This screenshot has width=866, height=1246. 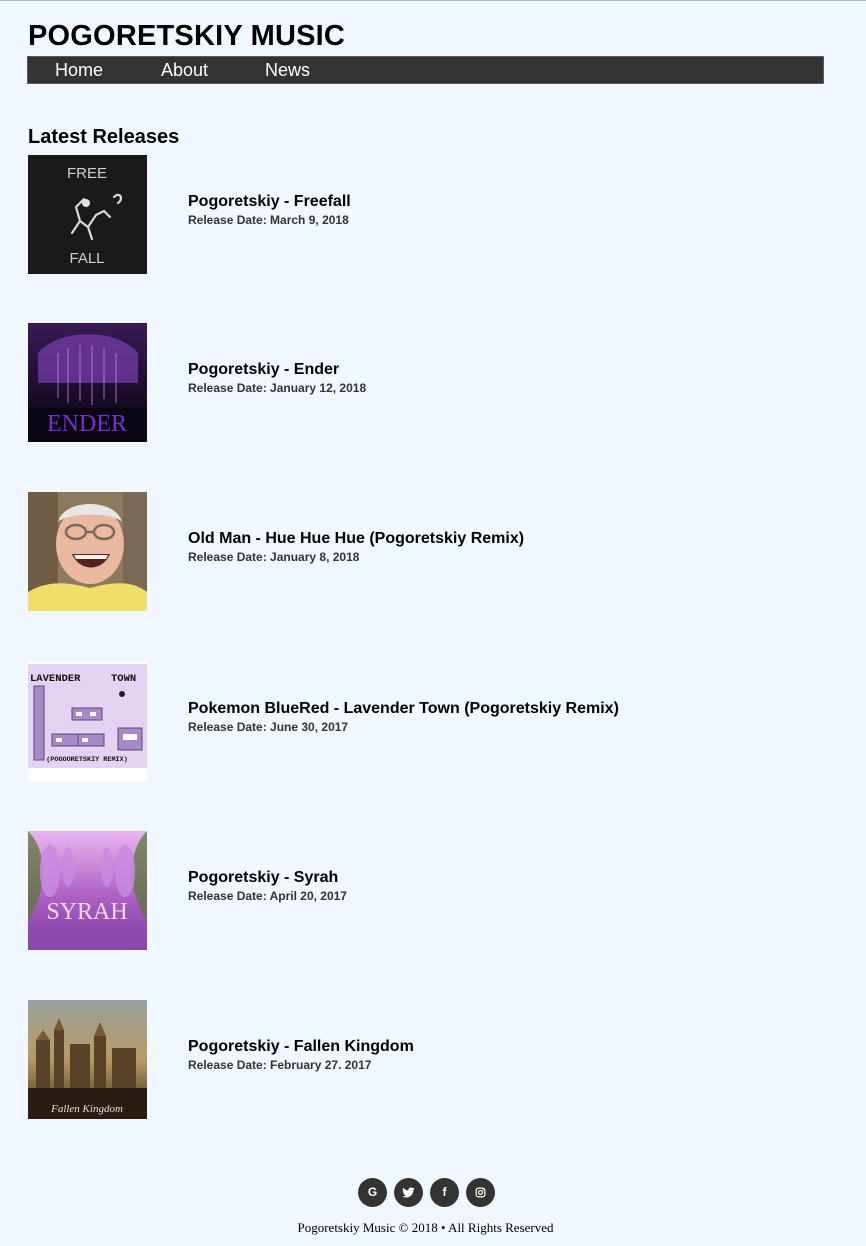 I want to click on release-date: Release Date: January 12, 2018, so click(x=277, y=388).